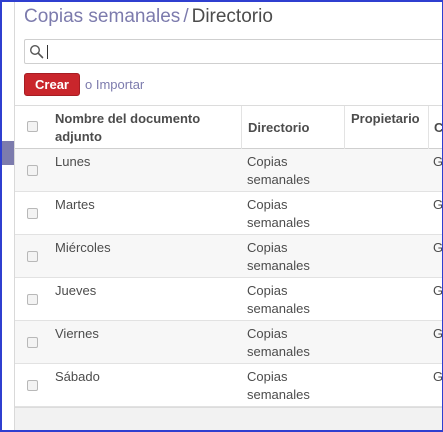 The width and height of the screenshot is (443, 432). What do you see at coordinates (438, 128) in the screenshot?
I see `column-header-truncated: C` at bounding box center [438, 128].